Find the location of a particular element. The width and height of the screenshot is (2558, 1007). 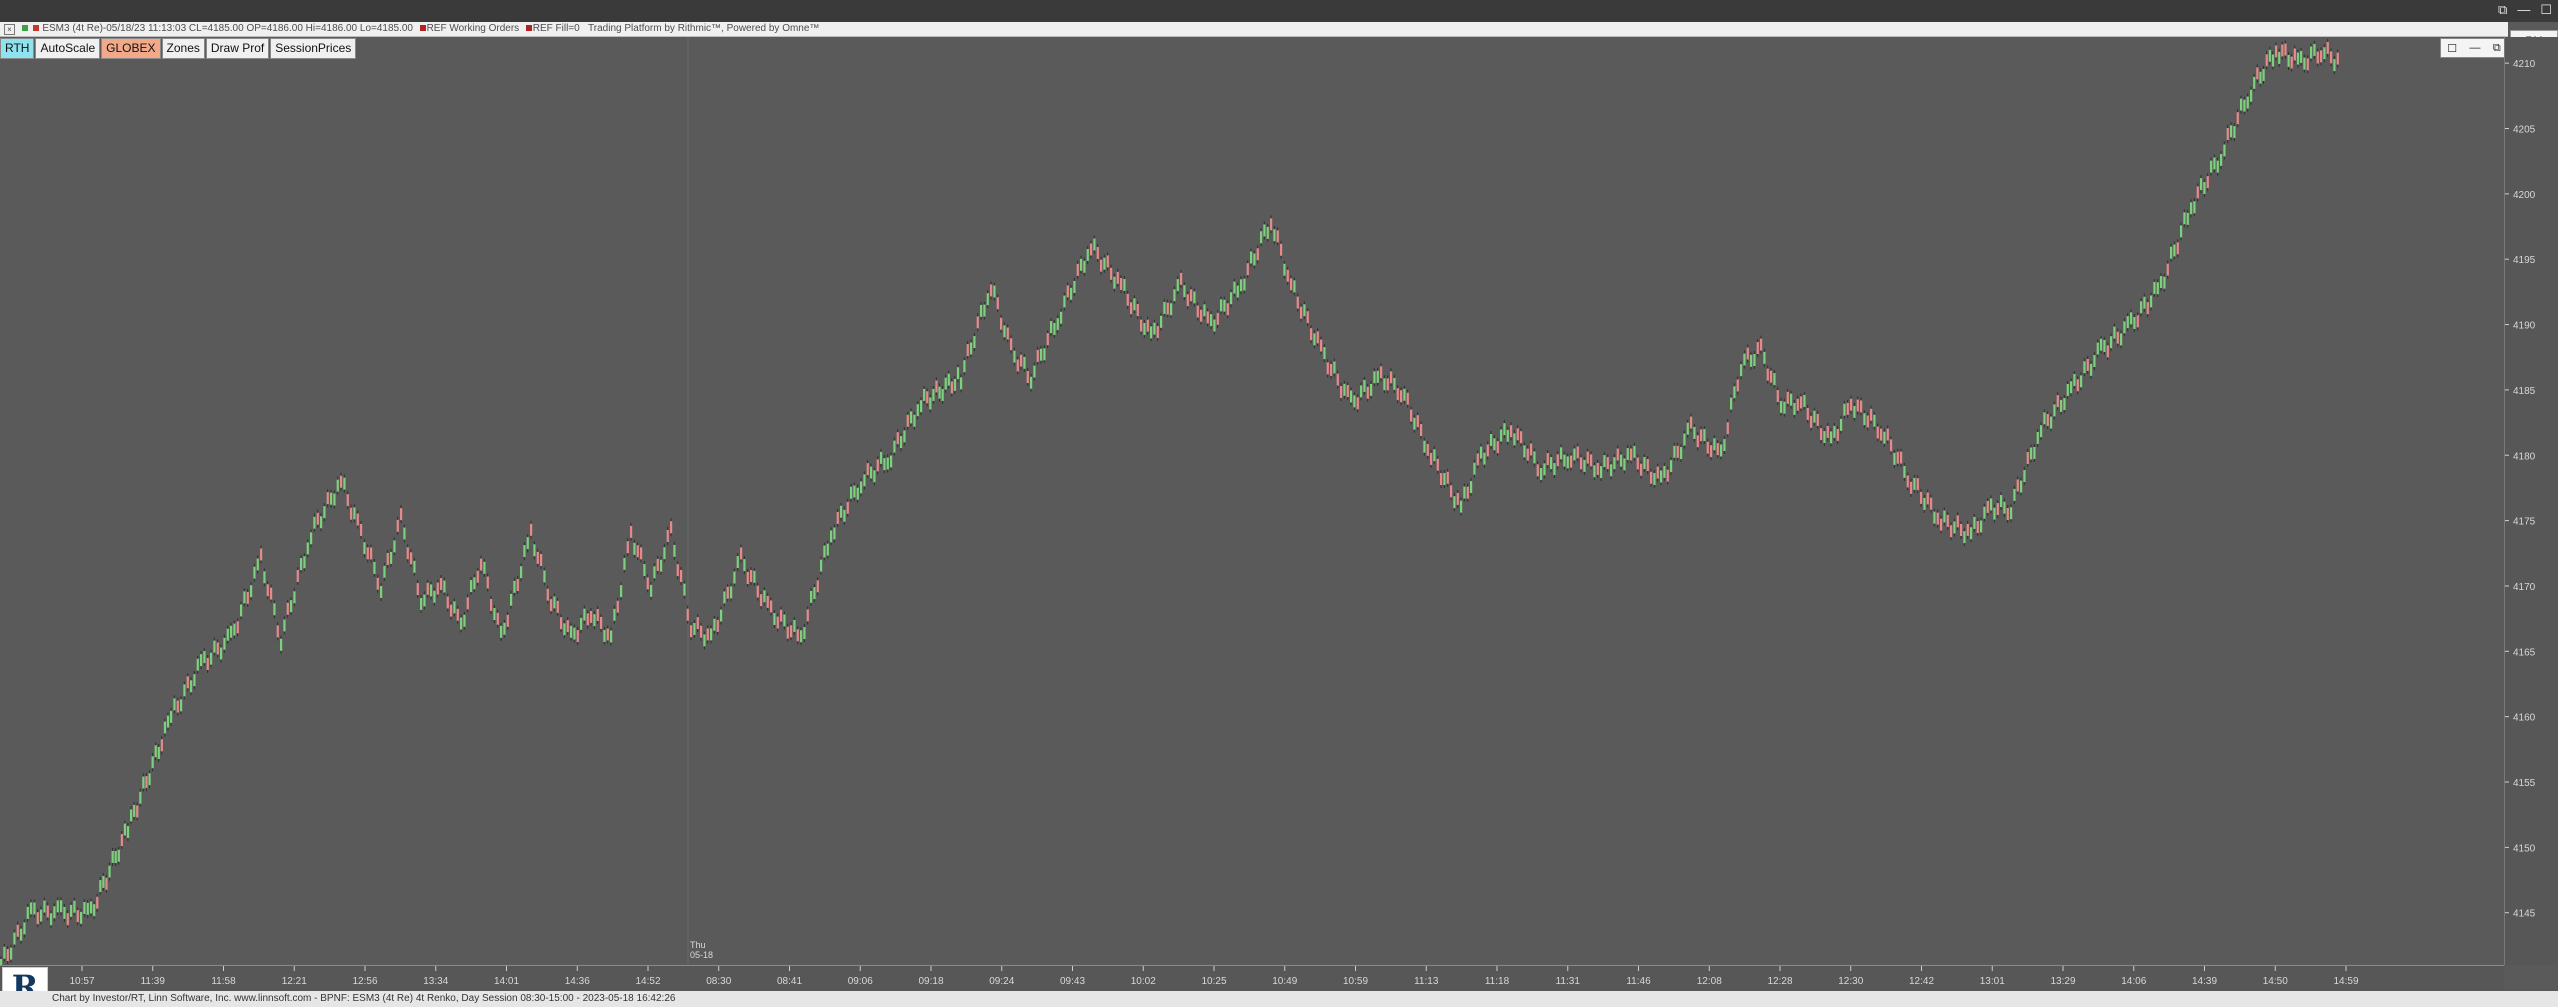

price-tick-label: 4165 is located at coordinates (2524, 652).